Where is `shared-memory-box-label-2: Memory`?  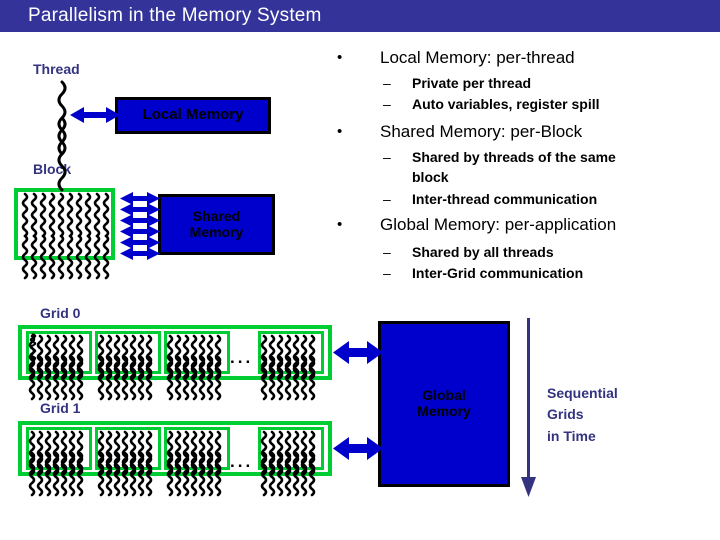 shared-memory-box-label-2: Memory is located at coordinates (216, 231).